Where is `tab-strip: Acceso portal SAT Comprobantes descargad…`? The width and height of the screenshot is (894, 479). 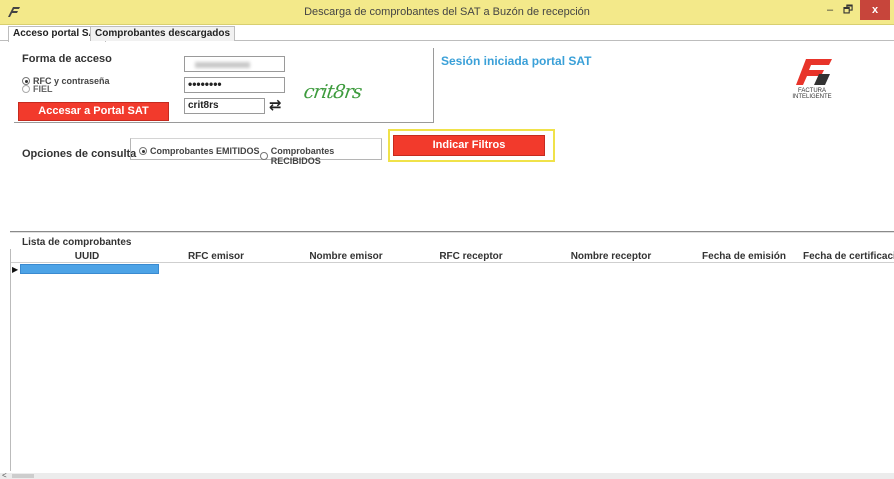
tab-strip: Acceso portal SAT Comprobantes descargad… is located at coordinates (447, 34).